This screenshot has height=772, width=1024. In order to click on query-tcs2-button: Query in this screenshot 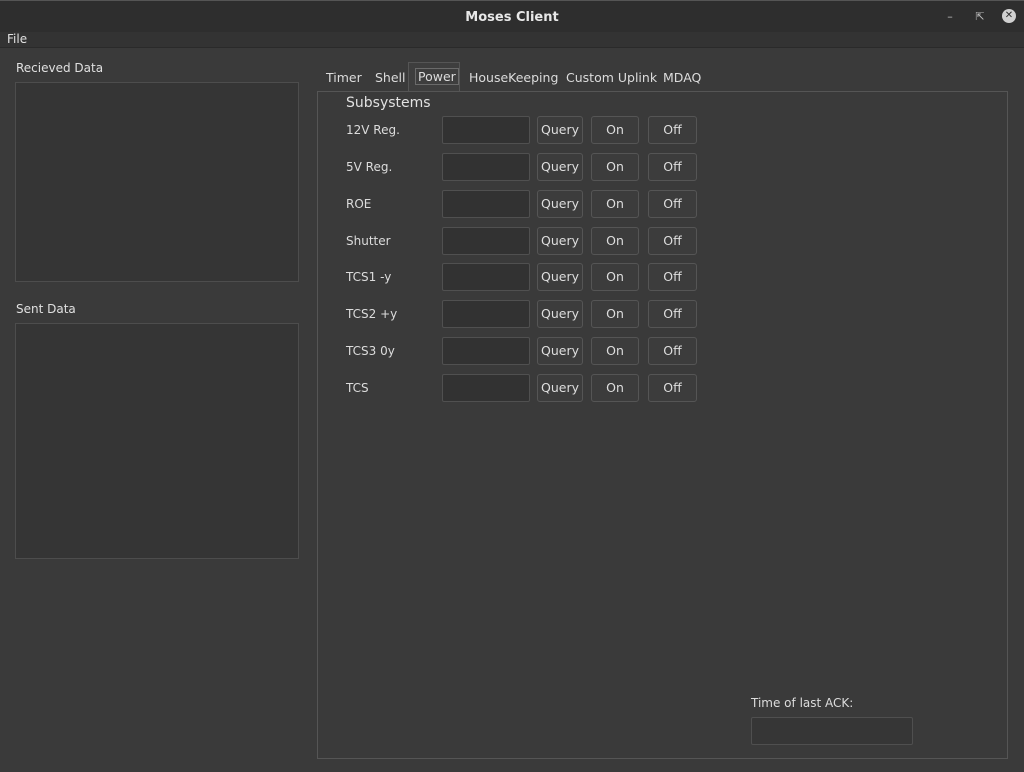, I will do `click(560, 314)`.